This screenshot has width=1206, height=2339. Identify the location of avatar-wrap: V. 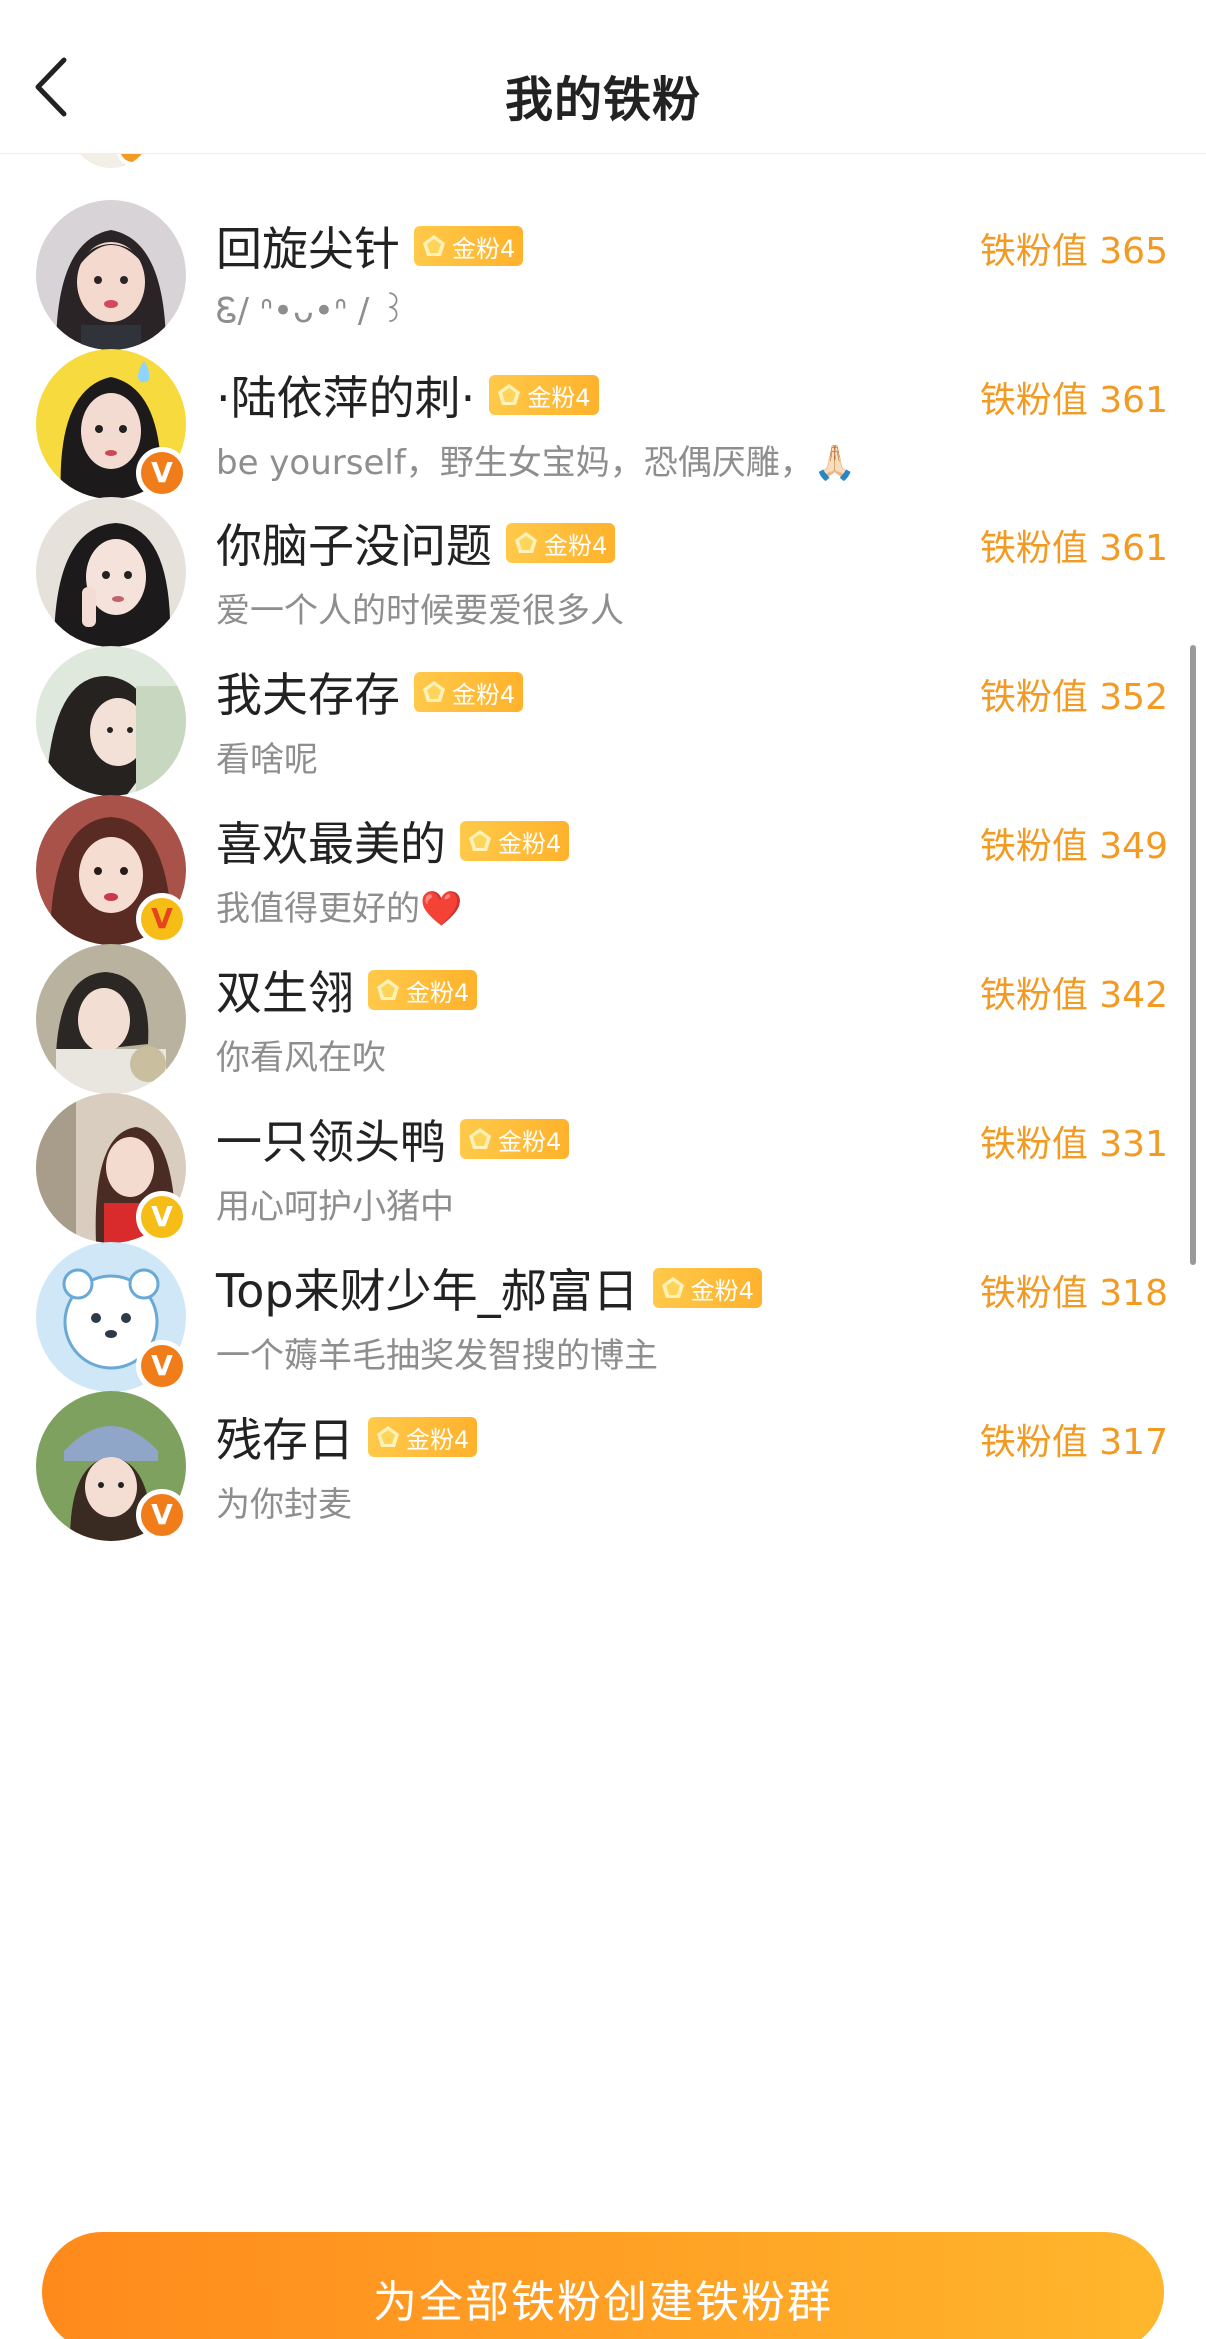
(112, 1466).